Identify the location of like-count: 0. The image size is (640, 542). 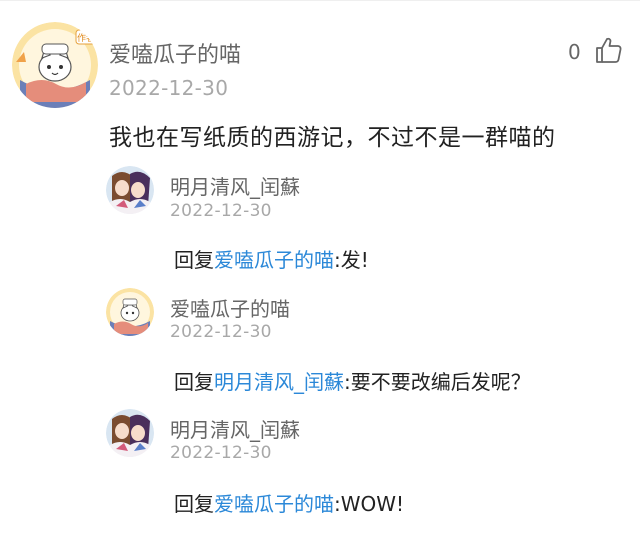
(574, 52).